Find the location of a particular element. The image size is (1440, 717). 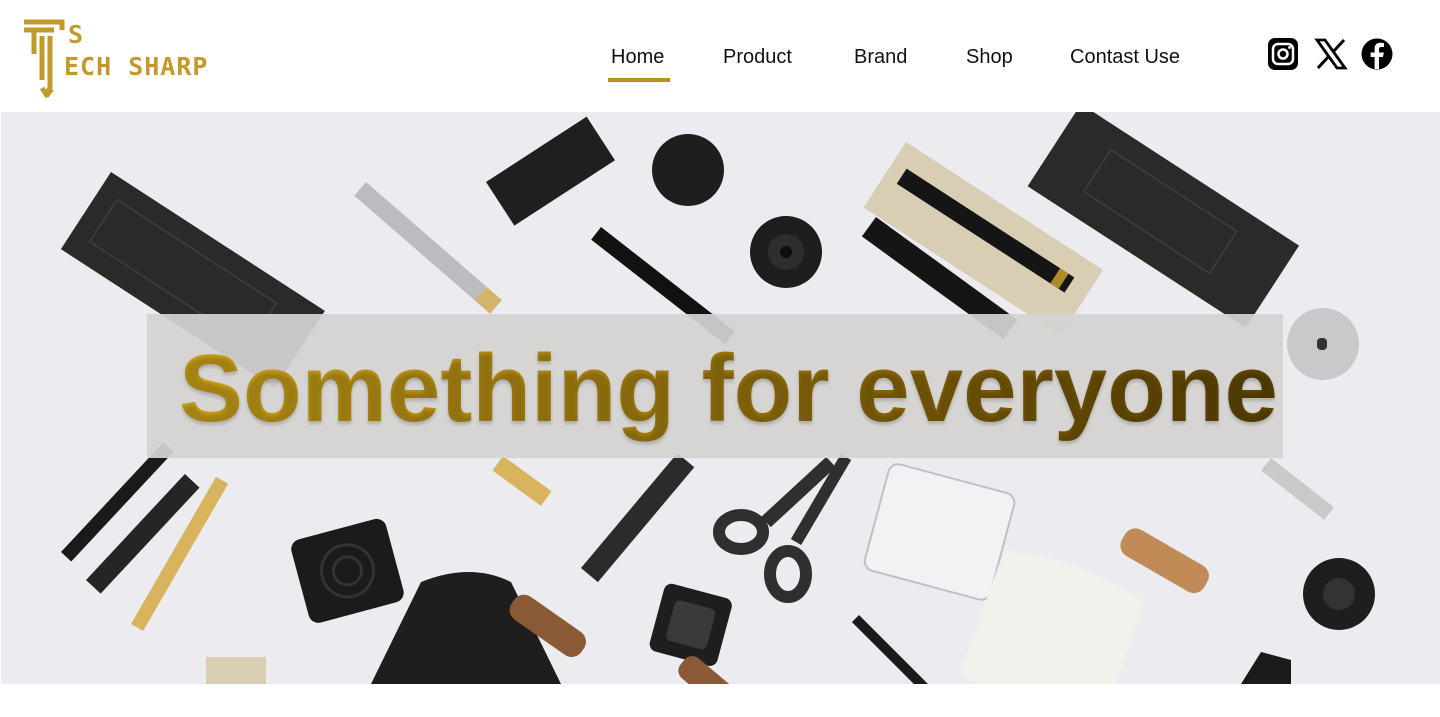

active-nav-indicator is located at coordinates (639, 80).